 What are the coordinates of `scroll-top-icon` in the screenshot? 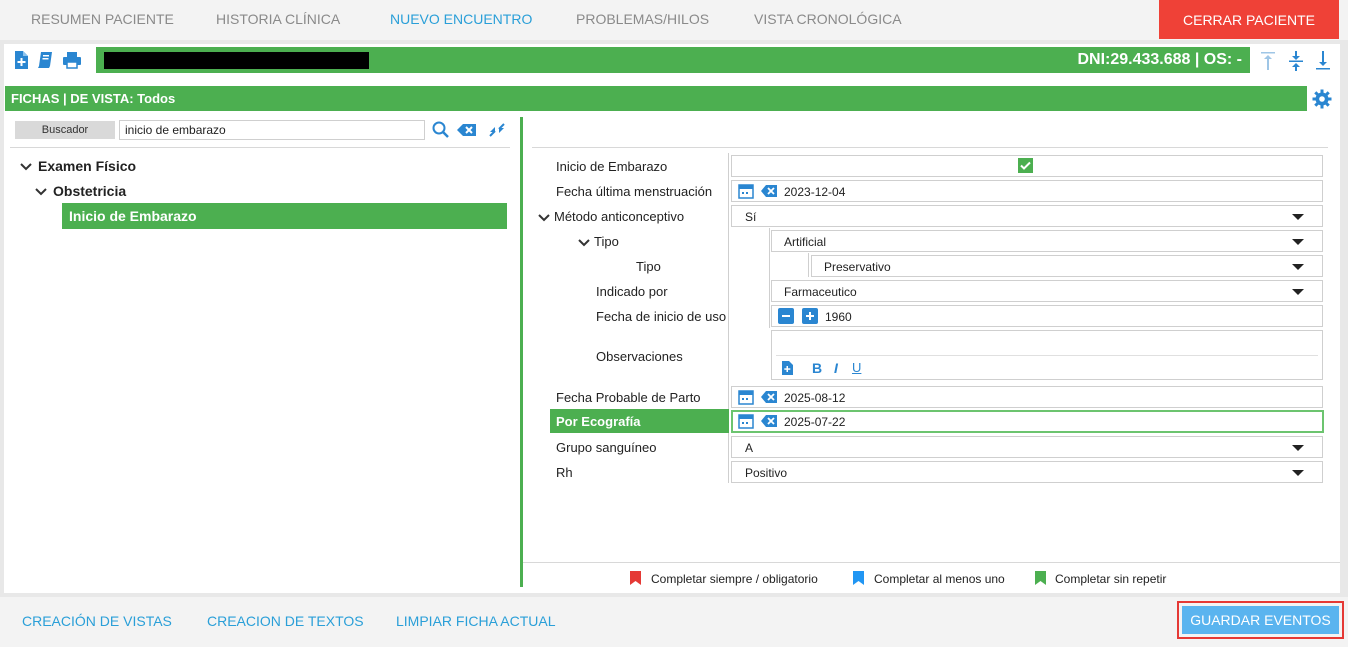 It's located at (1268, 61).